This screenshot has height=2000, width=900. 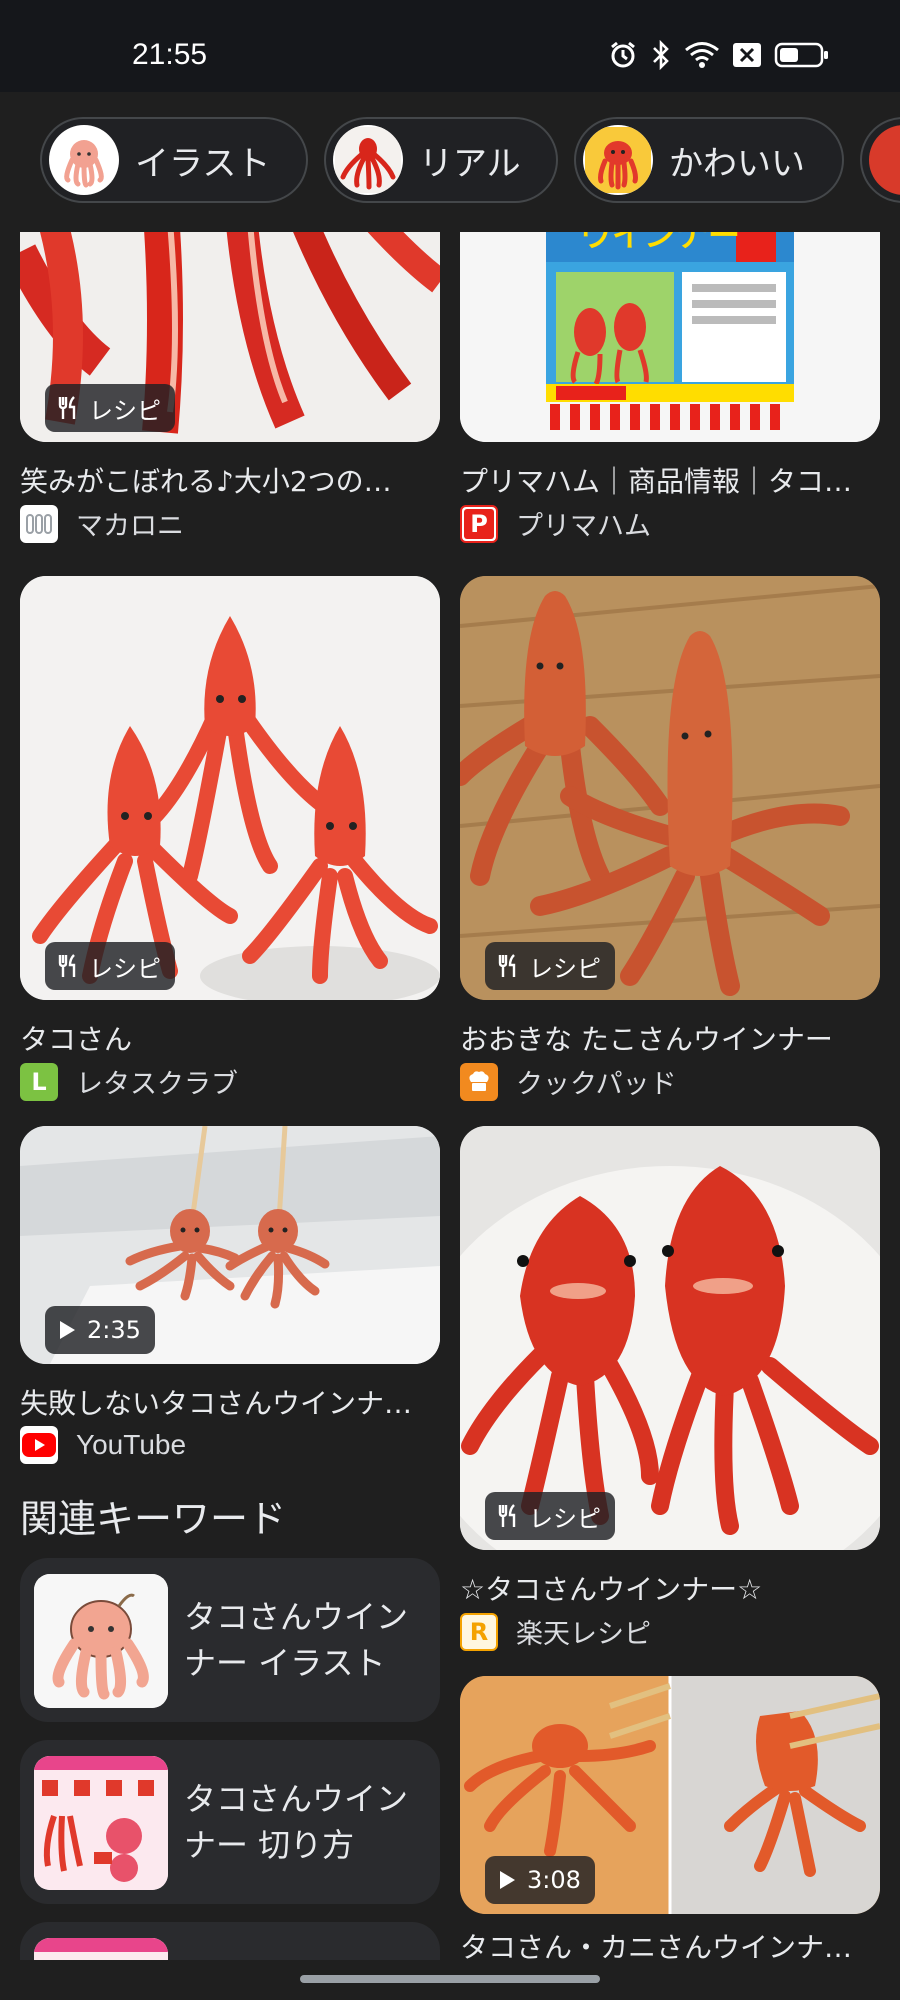 I want to click on source-name: クックパッド, so click(x=596, y=1084).